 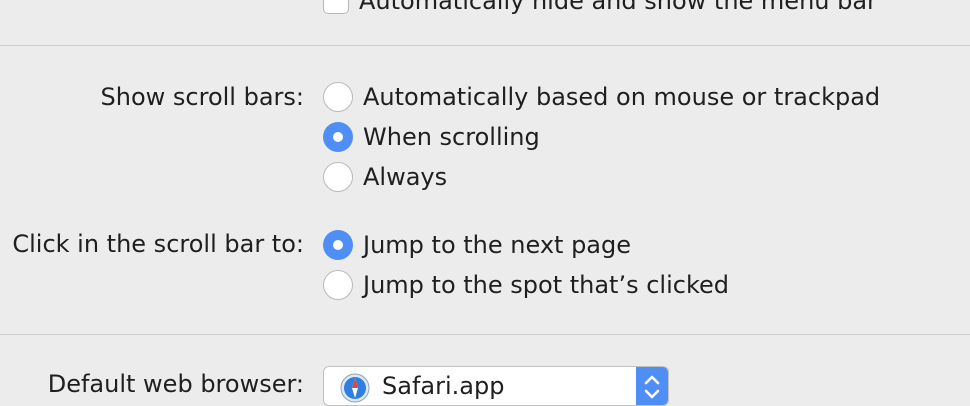 I want to click on scroll-click-option-next-page: Jump to the next page, so click(x=477, y=245).